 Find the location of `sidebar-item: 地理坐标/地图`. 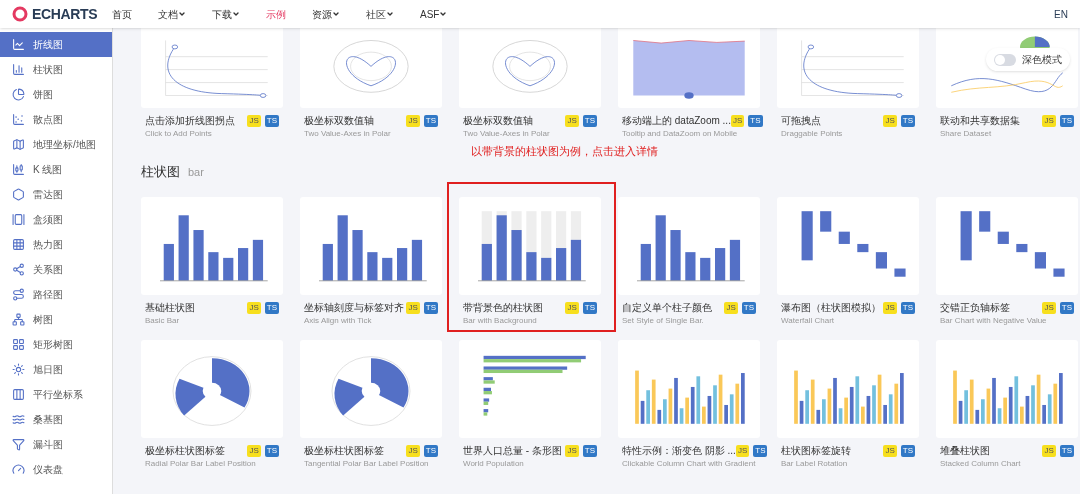

sidebar-item: 地理坐标/地图 is located at coordinates (56, 144).